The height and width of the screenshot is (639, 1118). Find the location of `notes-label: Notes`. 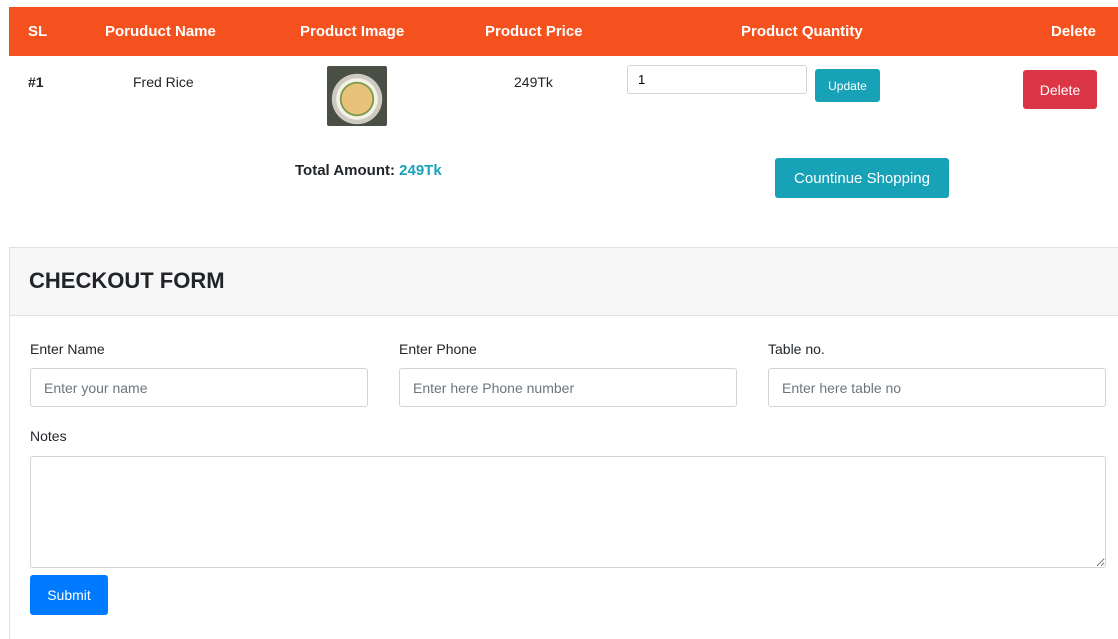

notes-label: Notes is located at coordinates (48, 436).